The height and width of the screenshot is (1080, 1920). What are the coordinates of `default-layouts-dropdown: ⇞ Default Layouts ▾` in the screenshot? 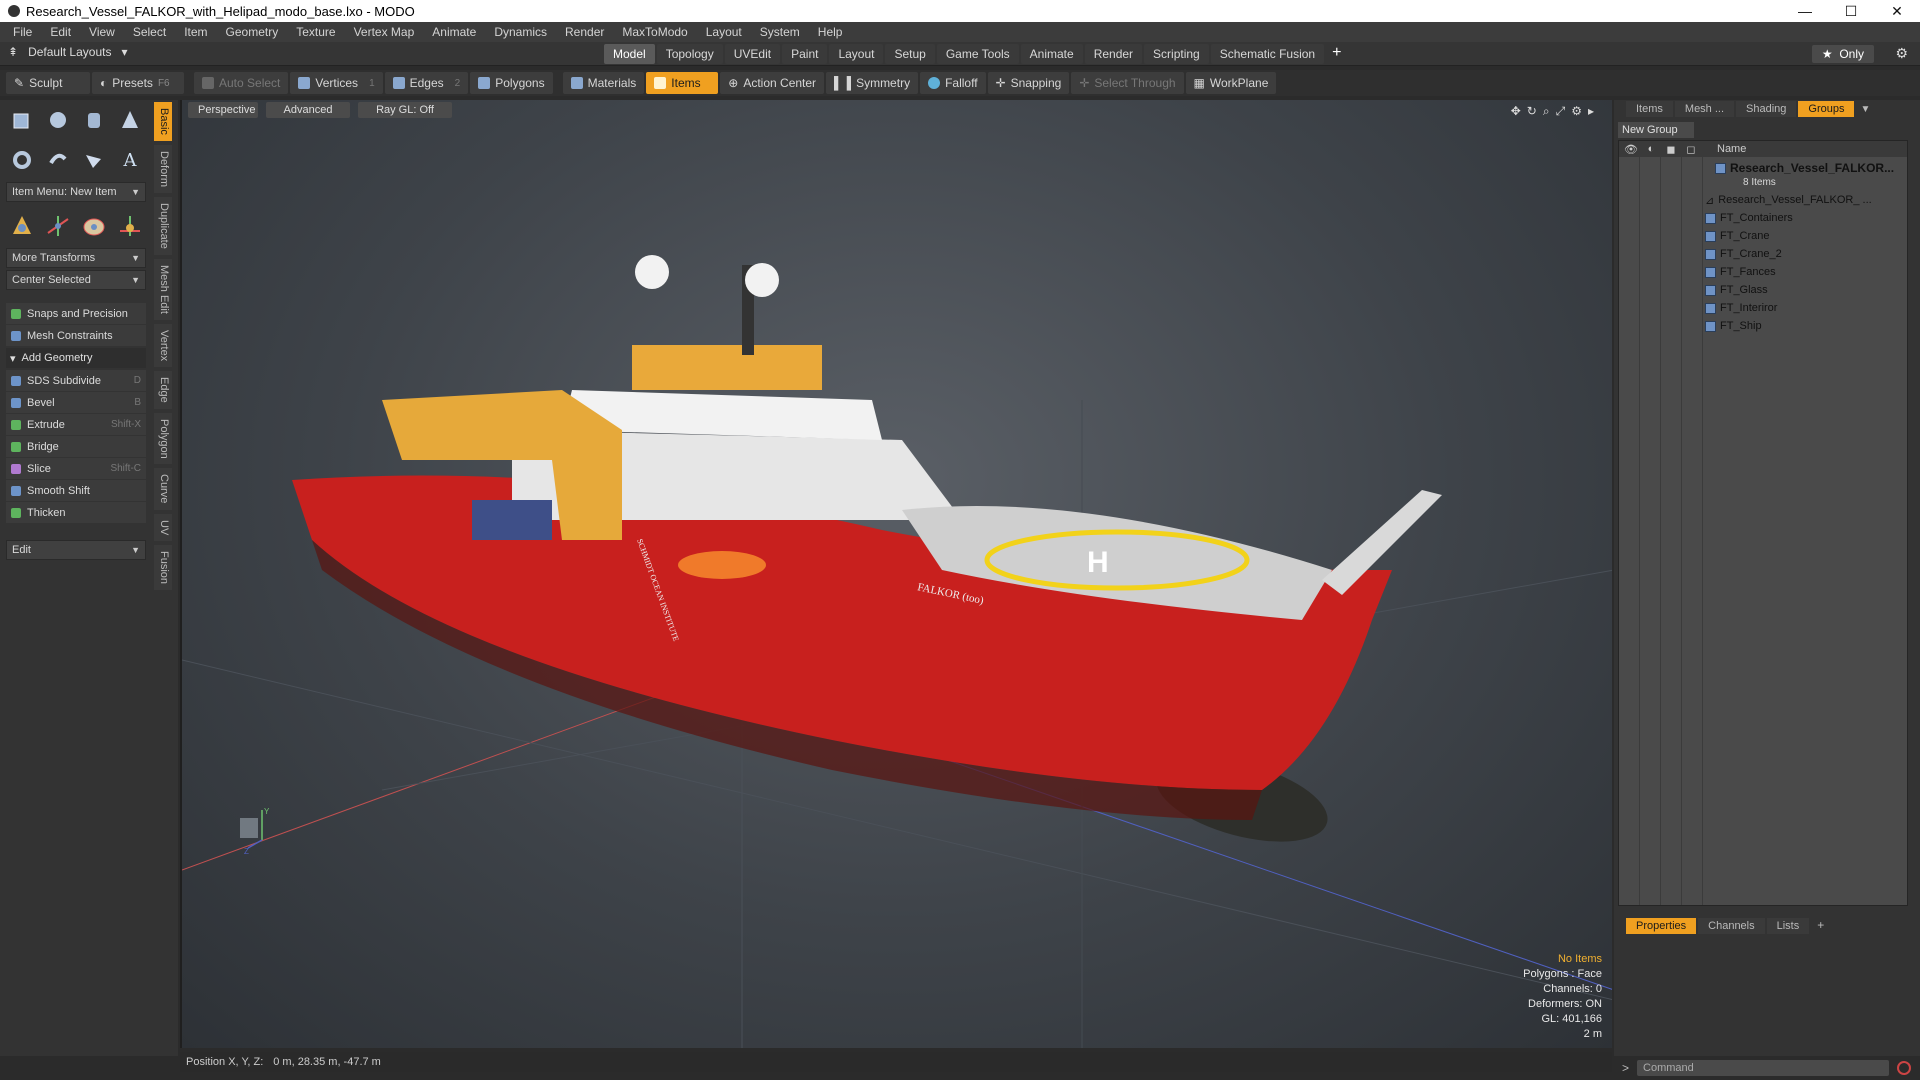 It's located at (67, 52).